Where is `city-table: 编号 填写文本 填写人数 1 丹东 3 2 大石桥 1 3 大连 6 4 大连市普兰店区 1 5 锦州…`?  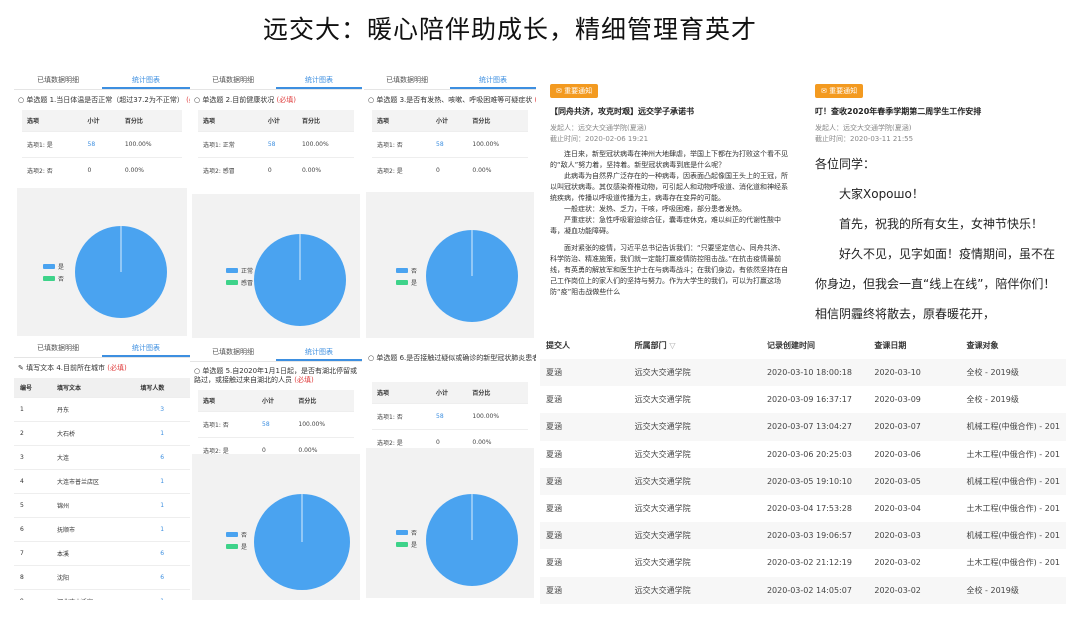 city-table: 编号 填写文本 填写人数 1 丹东 3 2 大石桥 1 3 大连 6 4 大连市普兰店区 1 5 锦州… is located at coordinates (102, 489).